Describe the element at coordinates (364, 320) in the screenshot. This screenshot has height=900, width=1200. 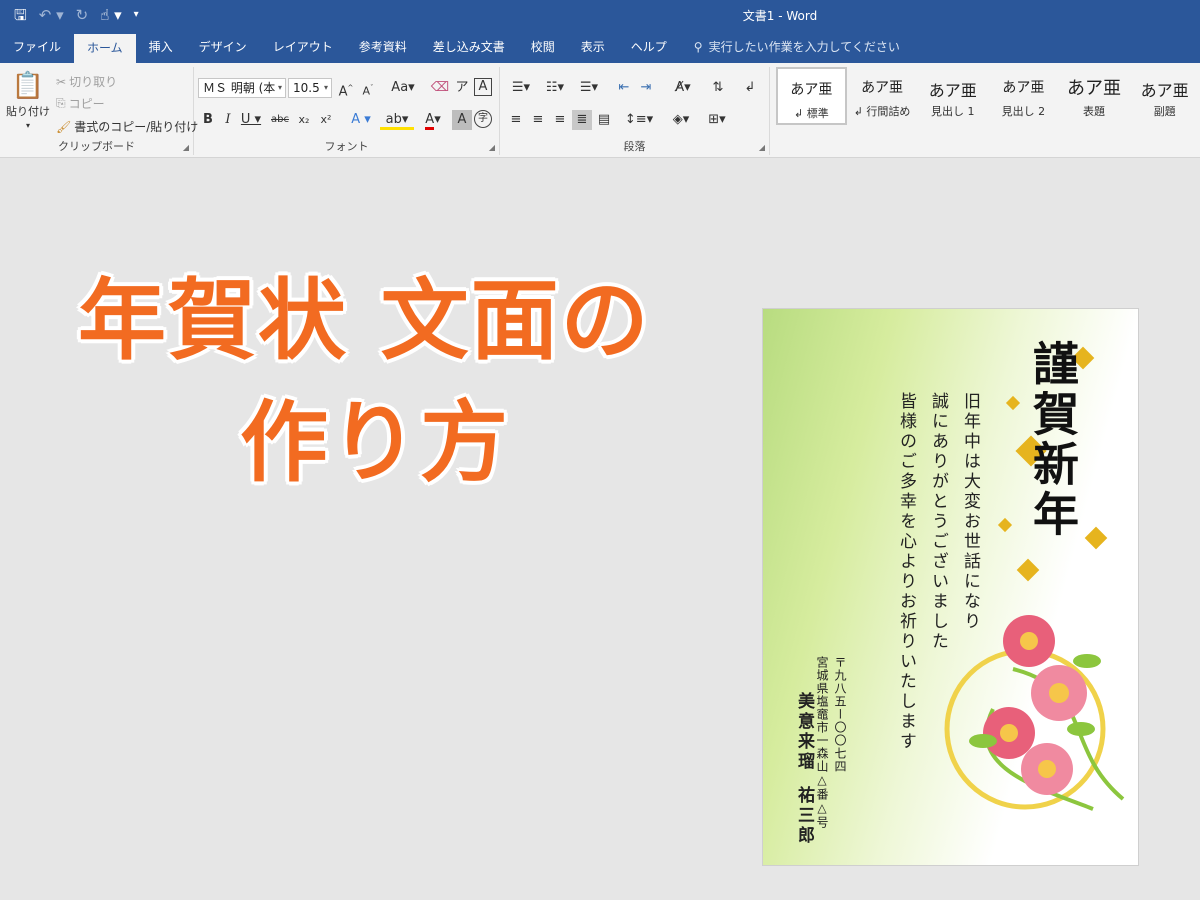
I see `headline-line-1: 年賀状 文面の` at that location.